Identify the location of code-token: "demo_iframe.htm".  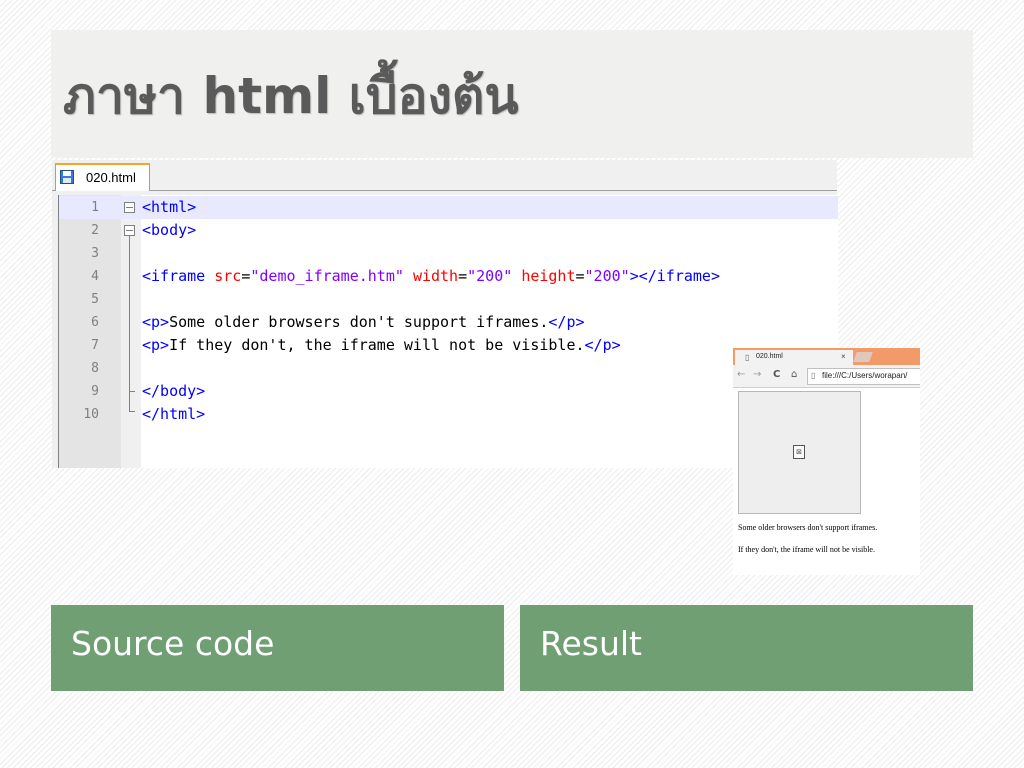
(327, 276).